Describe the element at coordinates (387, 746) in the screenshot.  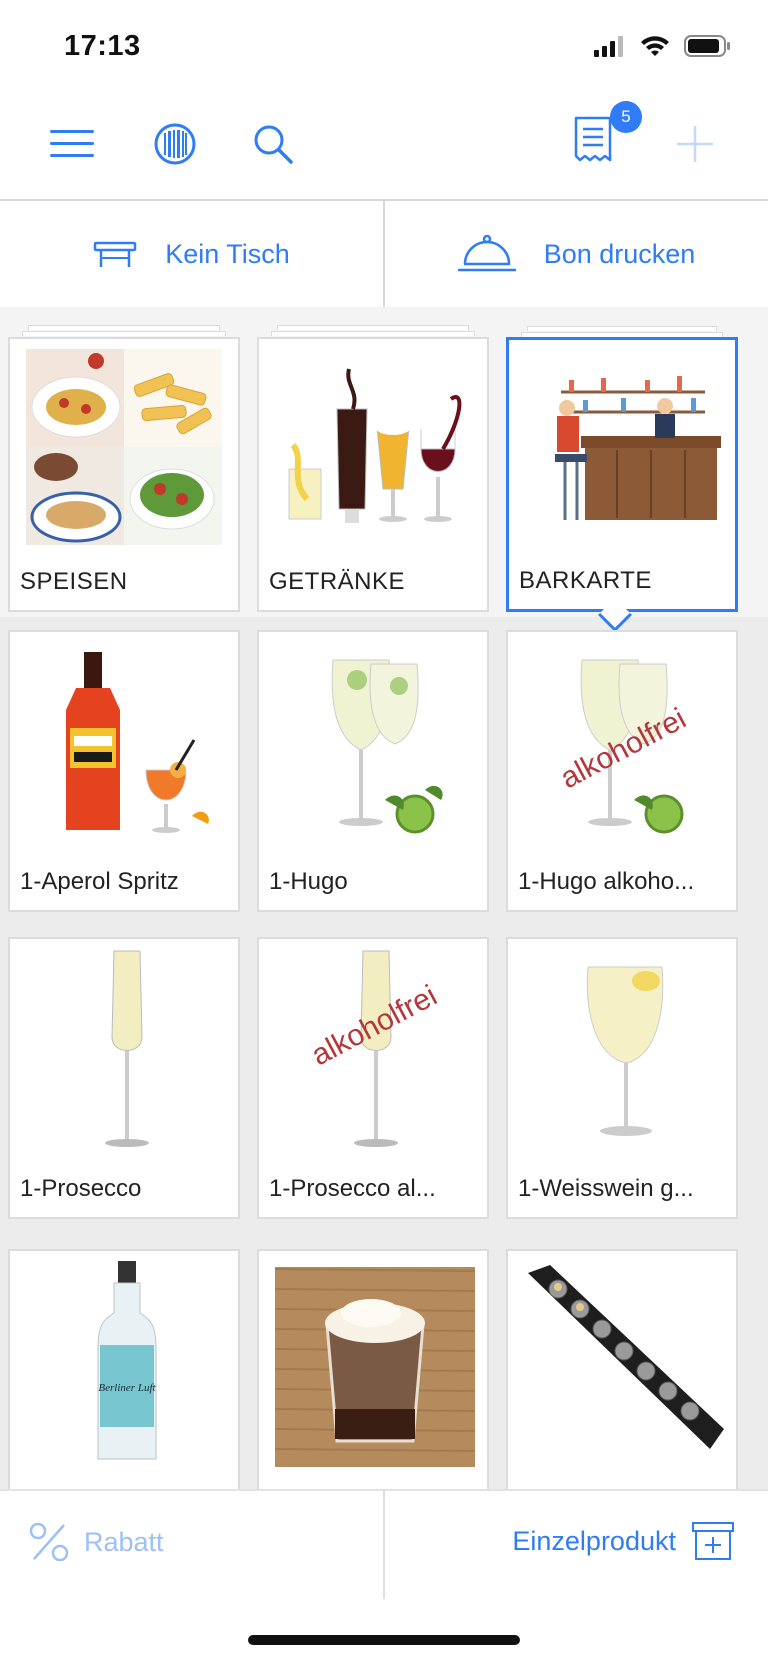
I see `hugo-glass-image` at that location.